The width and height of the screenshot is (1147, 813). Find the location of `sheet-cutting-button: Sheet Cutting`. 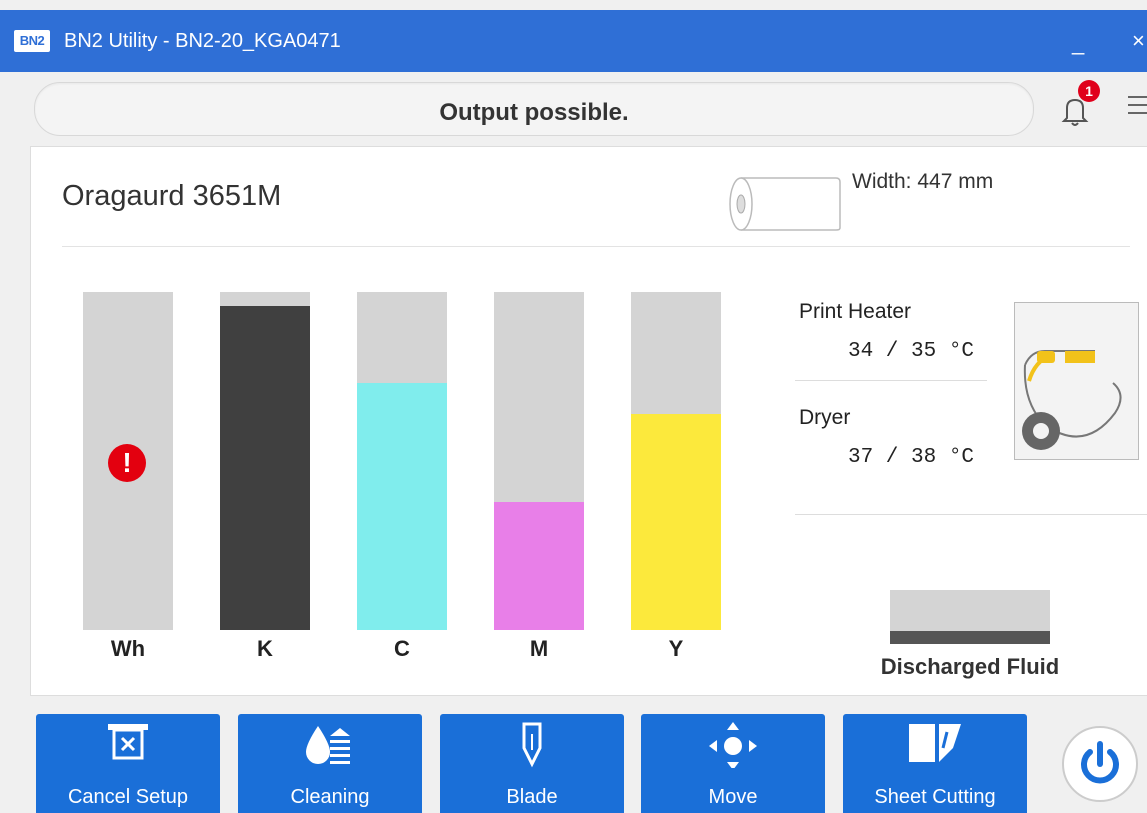

sheet-cutting-button: Sheet Cutting is located at coordinates (935, 763).